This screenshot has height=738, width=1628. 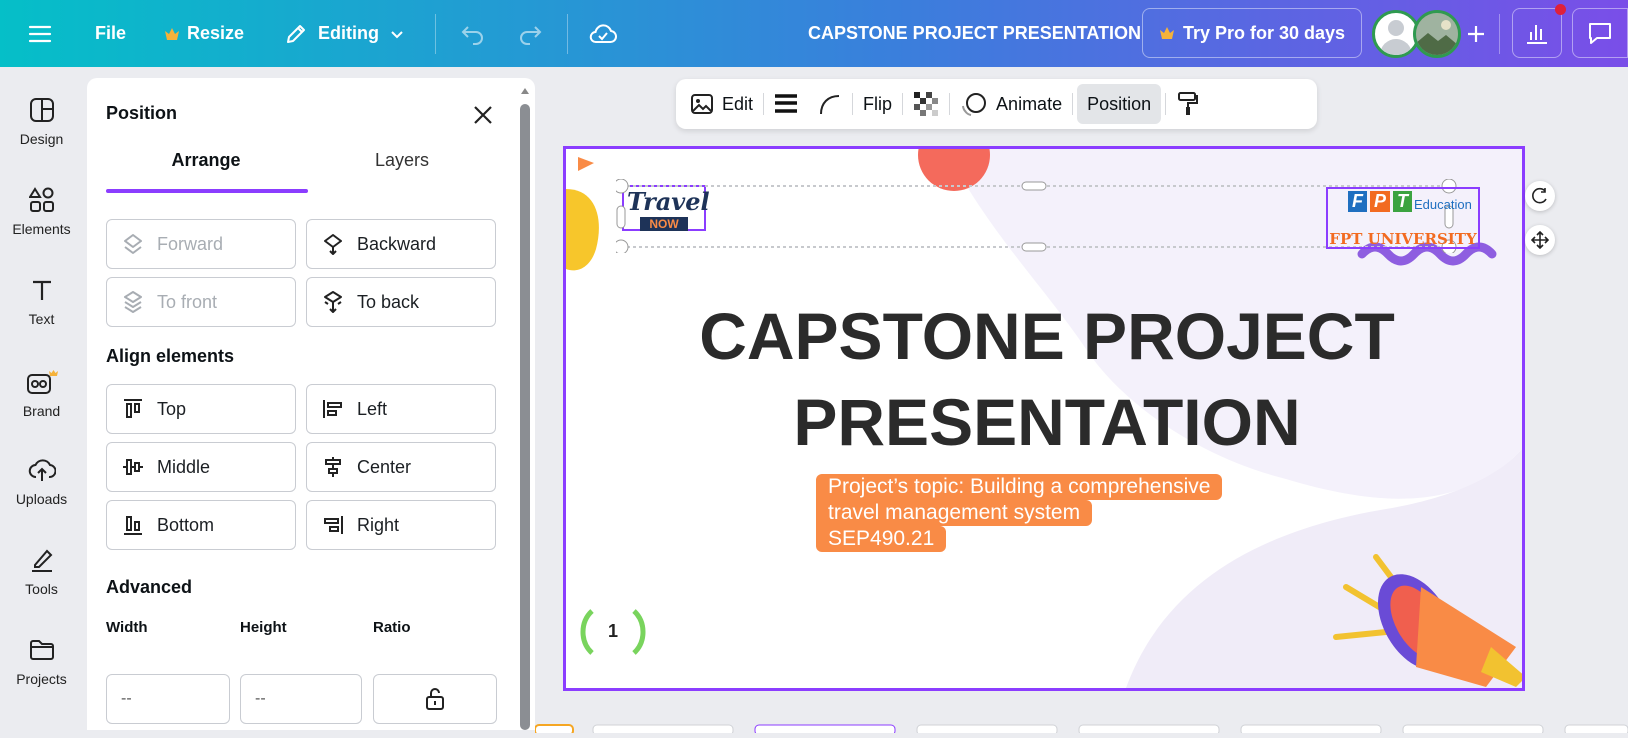 What do you see at coordinates (1540, 240) in the screenshot?
I see `move-handle` at bounding box center [1540, 240].